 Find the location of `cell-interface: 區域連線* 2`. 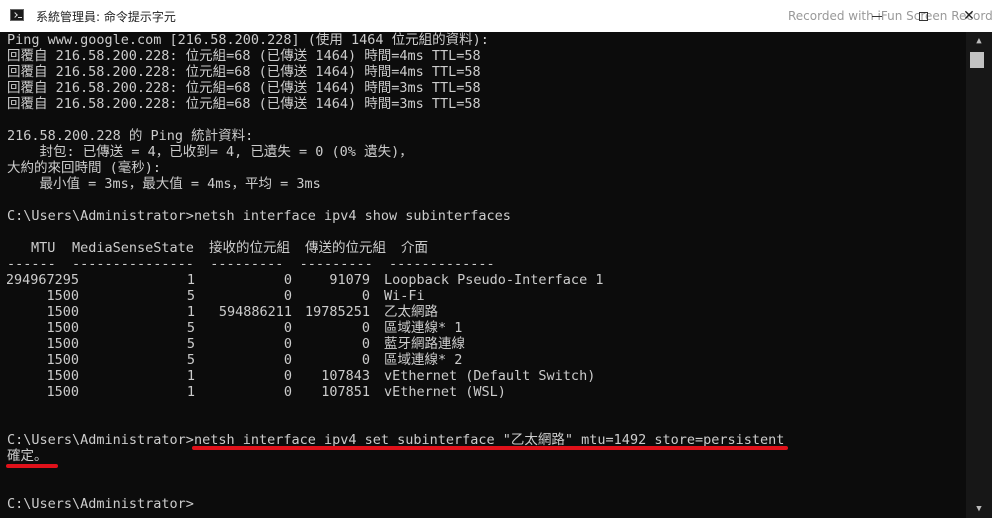

cell-interface: 區域連線* 2 is located at coordinates (423, 360).